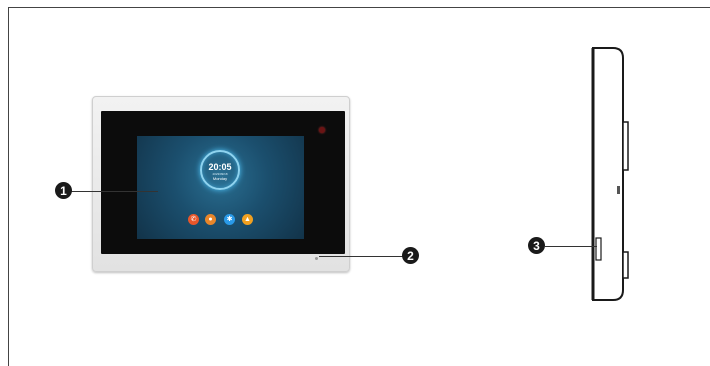 The width and height of the screenshot is (710, 366). I want to click on microphone-dot, so click(316, 258).